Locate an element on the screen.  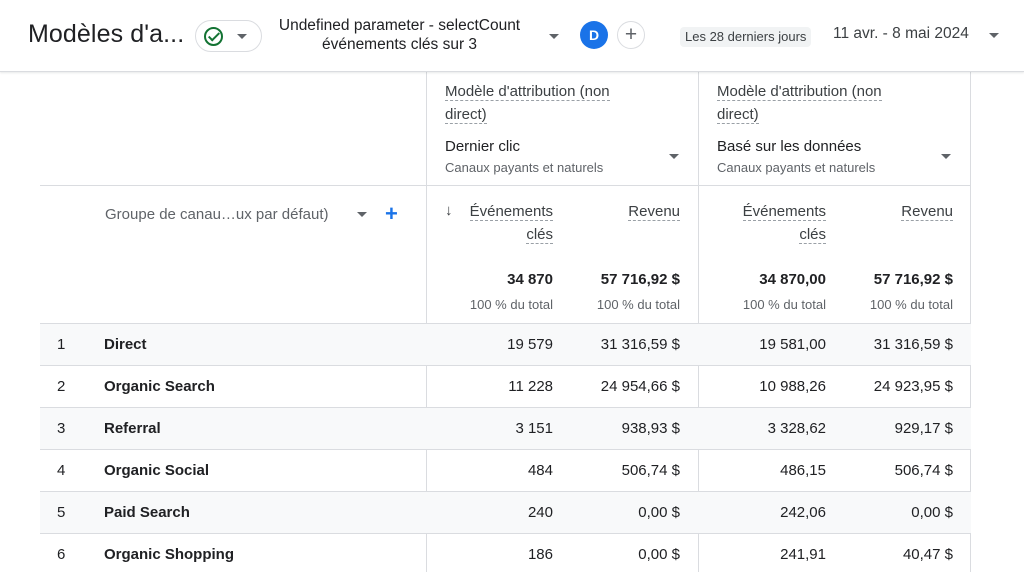
row-rank: 4 is located at coordinates (61, 470).